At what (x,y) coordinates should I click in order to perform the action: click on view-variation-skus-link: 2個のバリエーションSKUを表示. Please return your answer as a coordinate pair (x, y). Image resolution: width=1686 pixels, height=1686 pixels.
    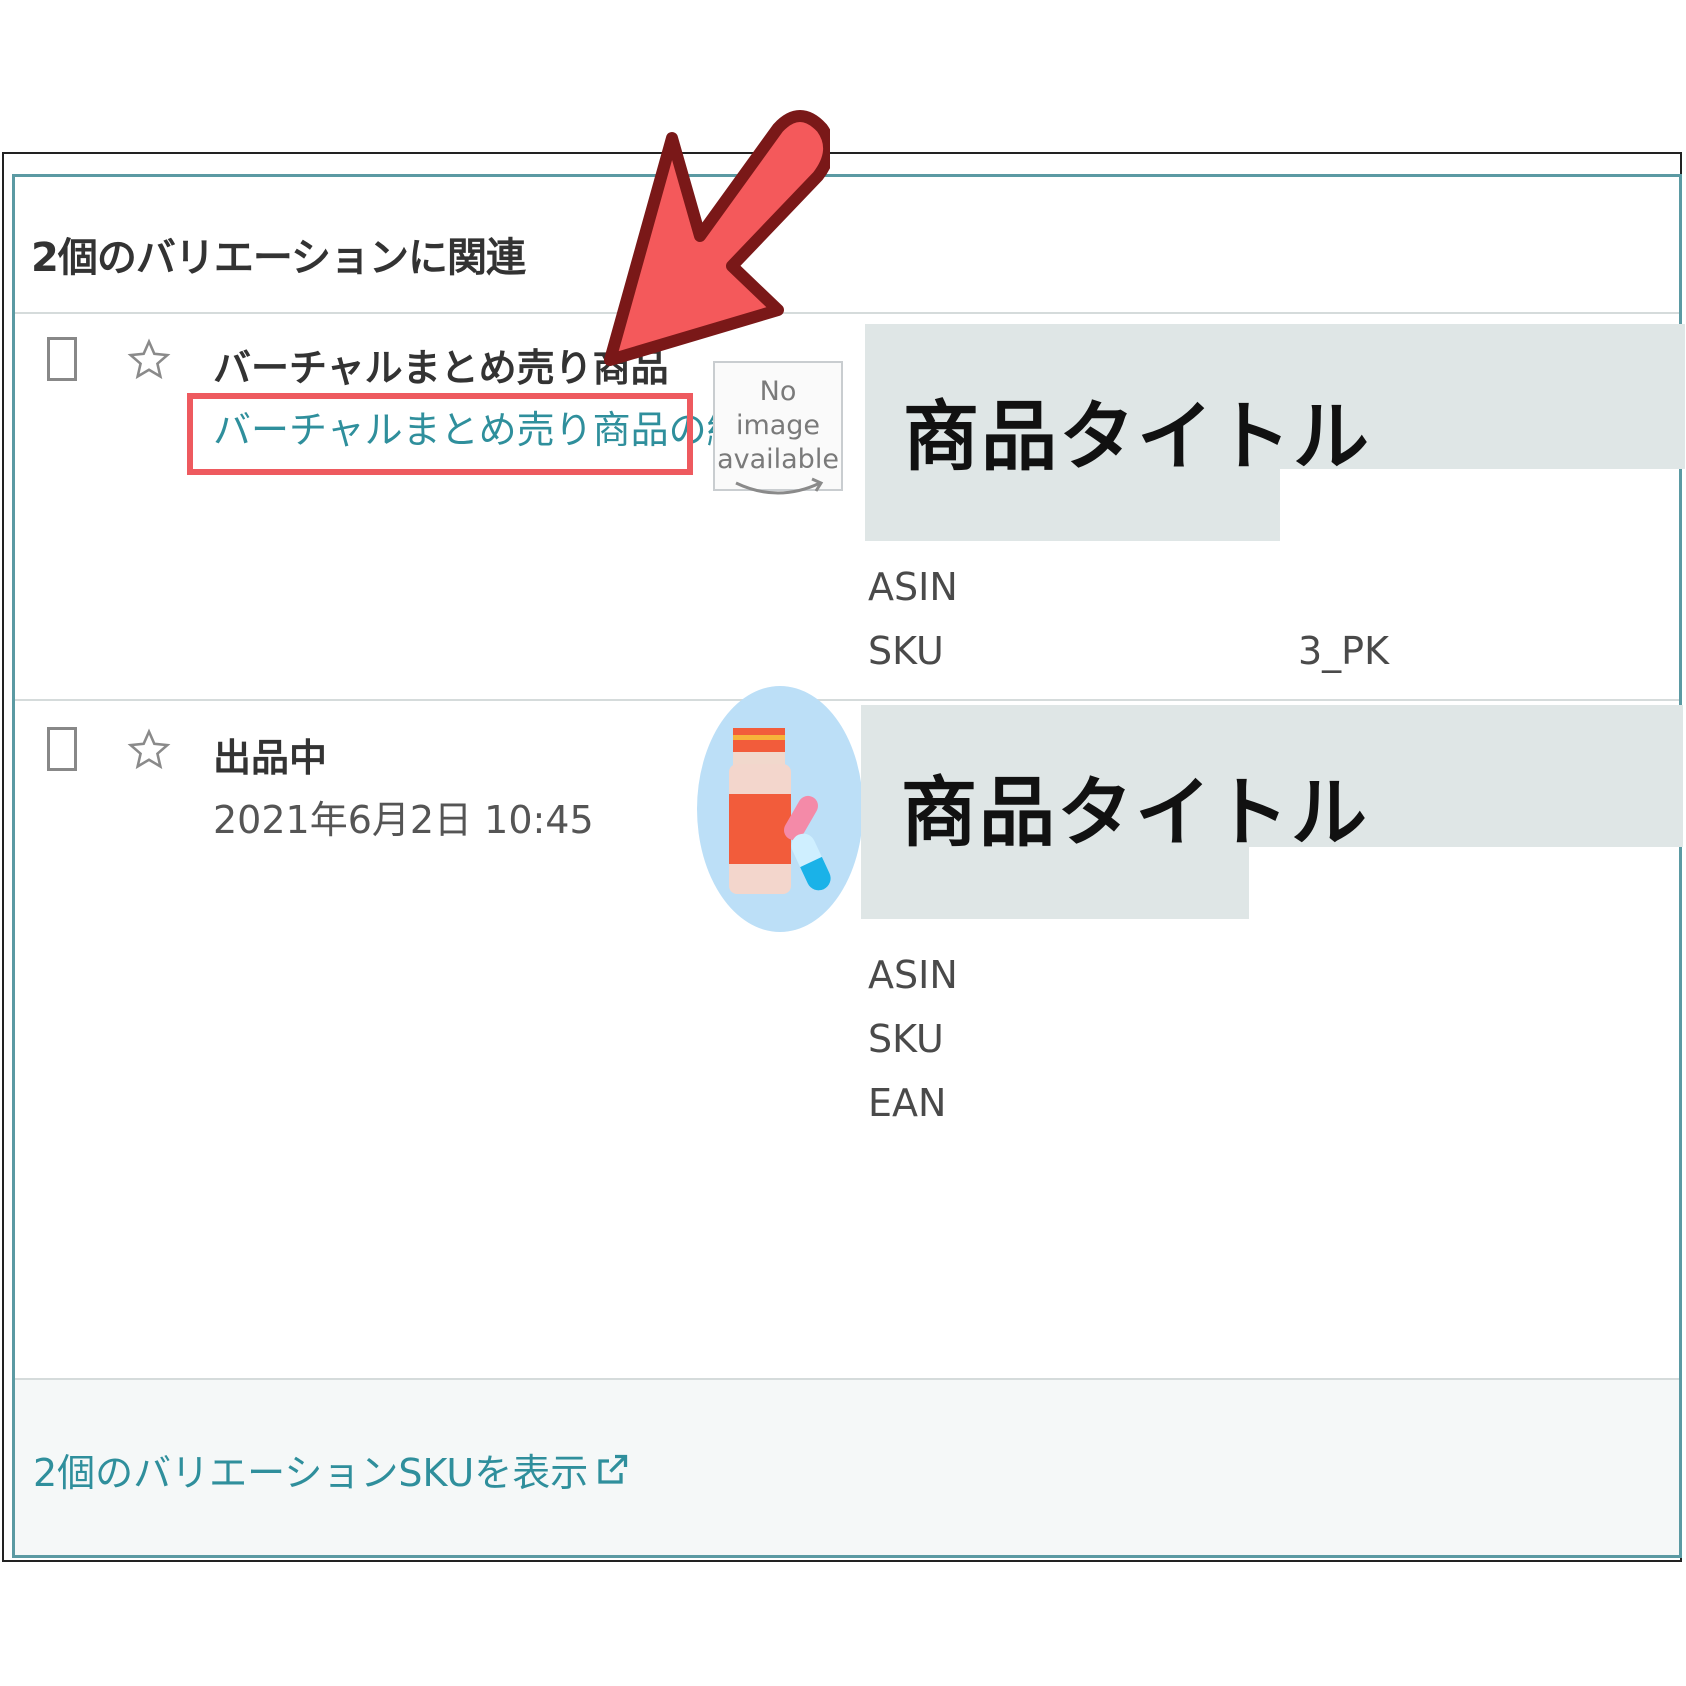
    Looking at the image, I should click on (331, 1469).